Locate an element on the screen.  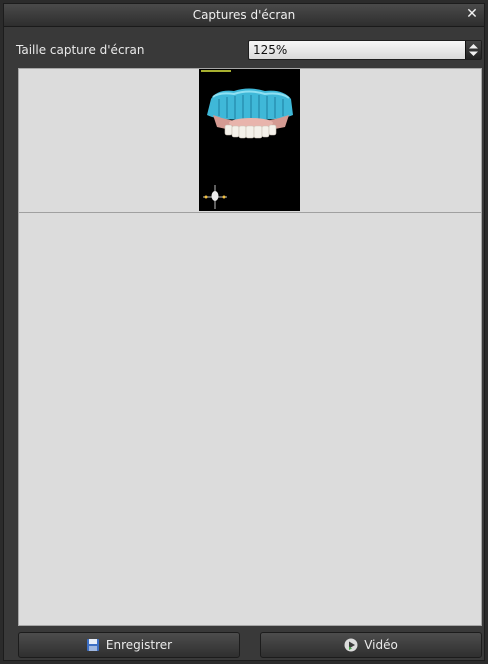
title-bar: Captures d'écran ✕ is located at coordinates (244, 15).